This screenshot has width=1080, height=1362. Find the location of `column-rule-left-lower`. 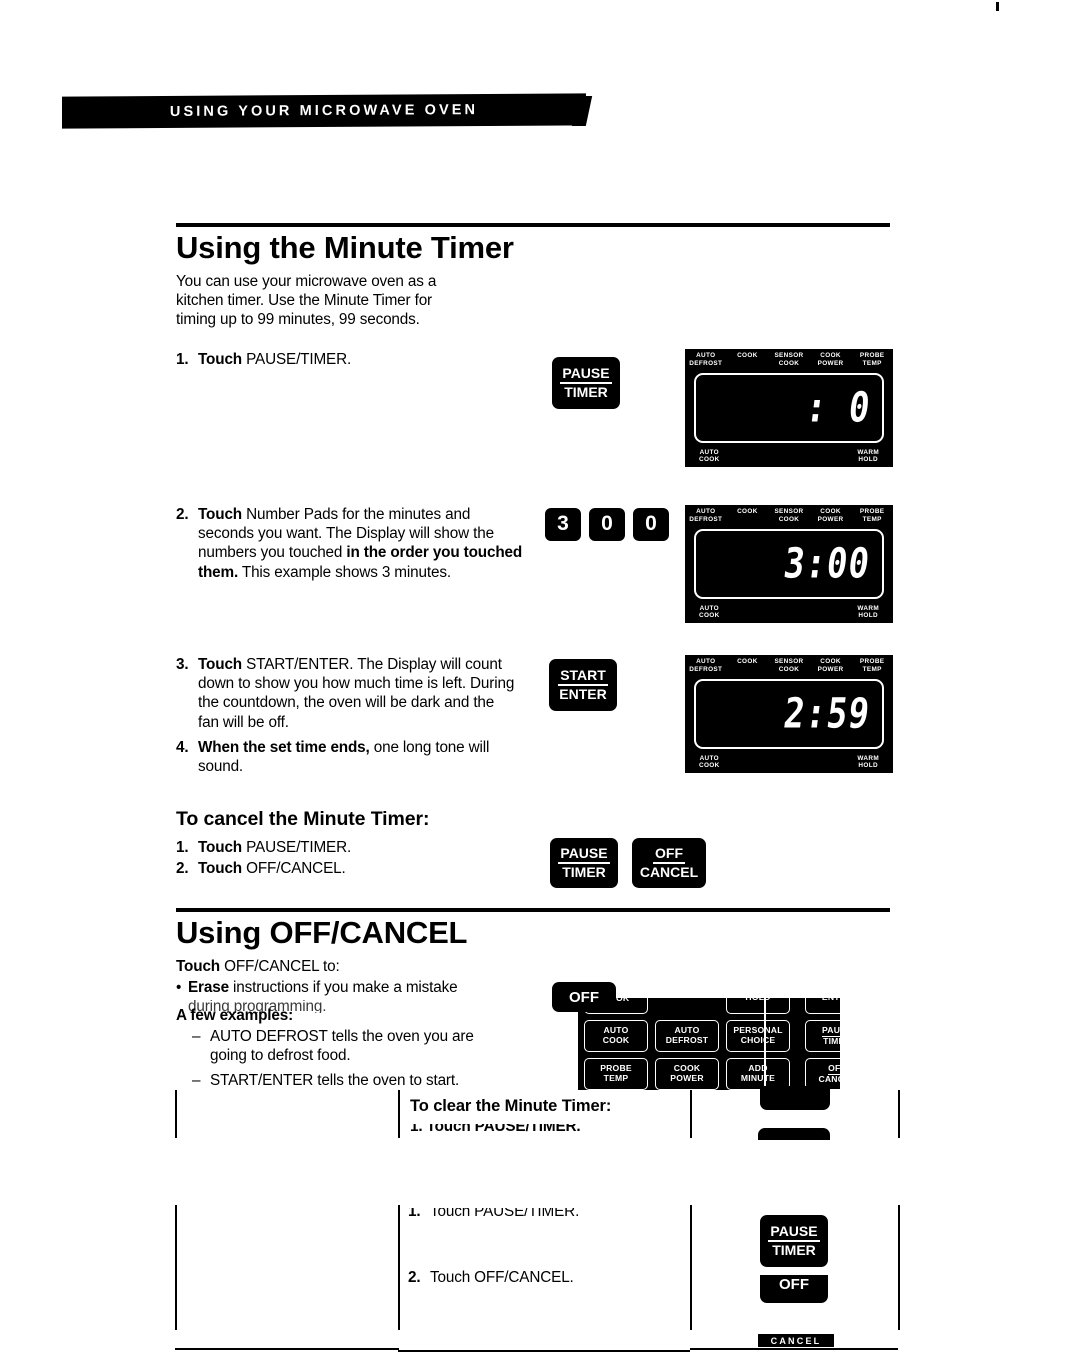

column-rule-left-lower is located at coordinates (176, 1267).